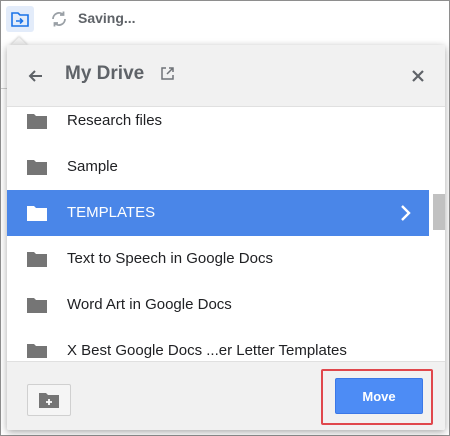 The height and width of the screenshot is (436, 450). What do you see at coordinates (405, 213) in the screenshot?
I see `chevron-right-icon` at bounding box center [405, 213].